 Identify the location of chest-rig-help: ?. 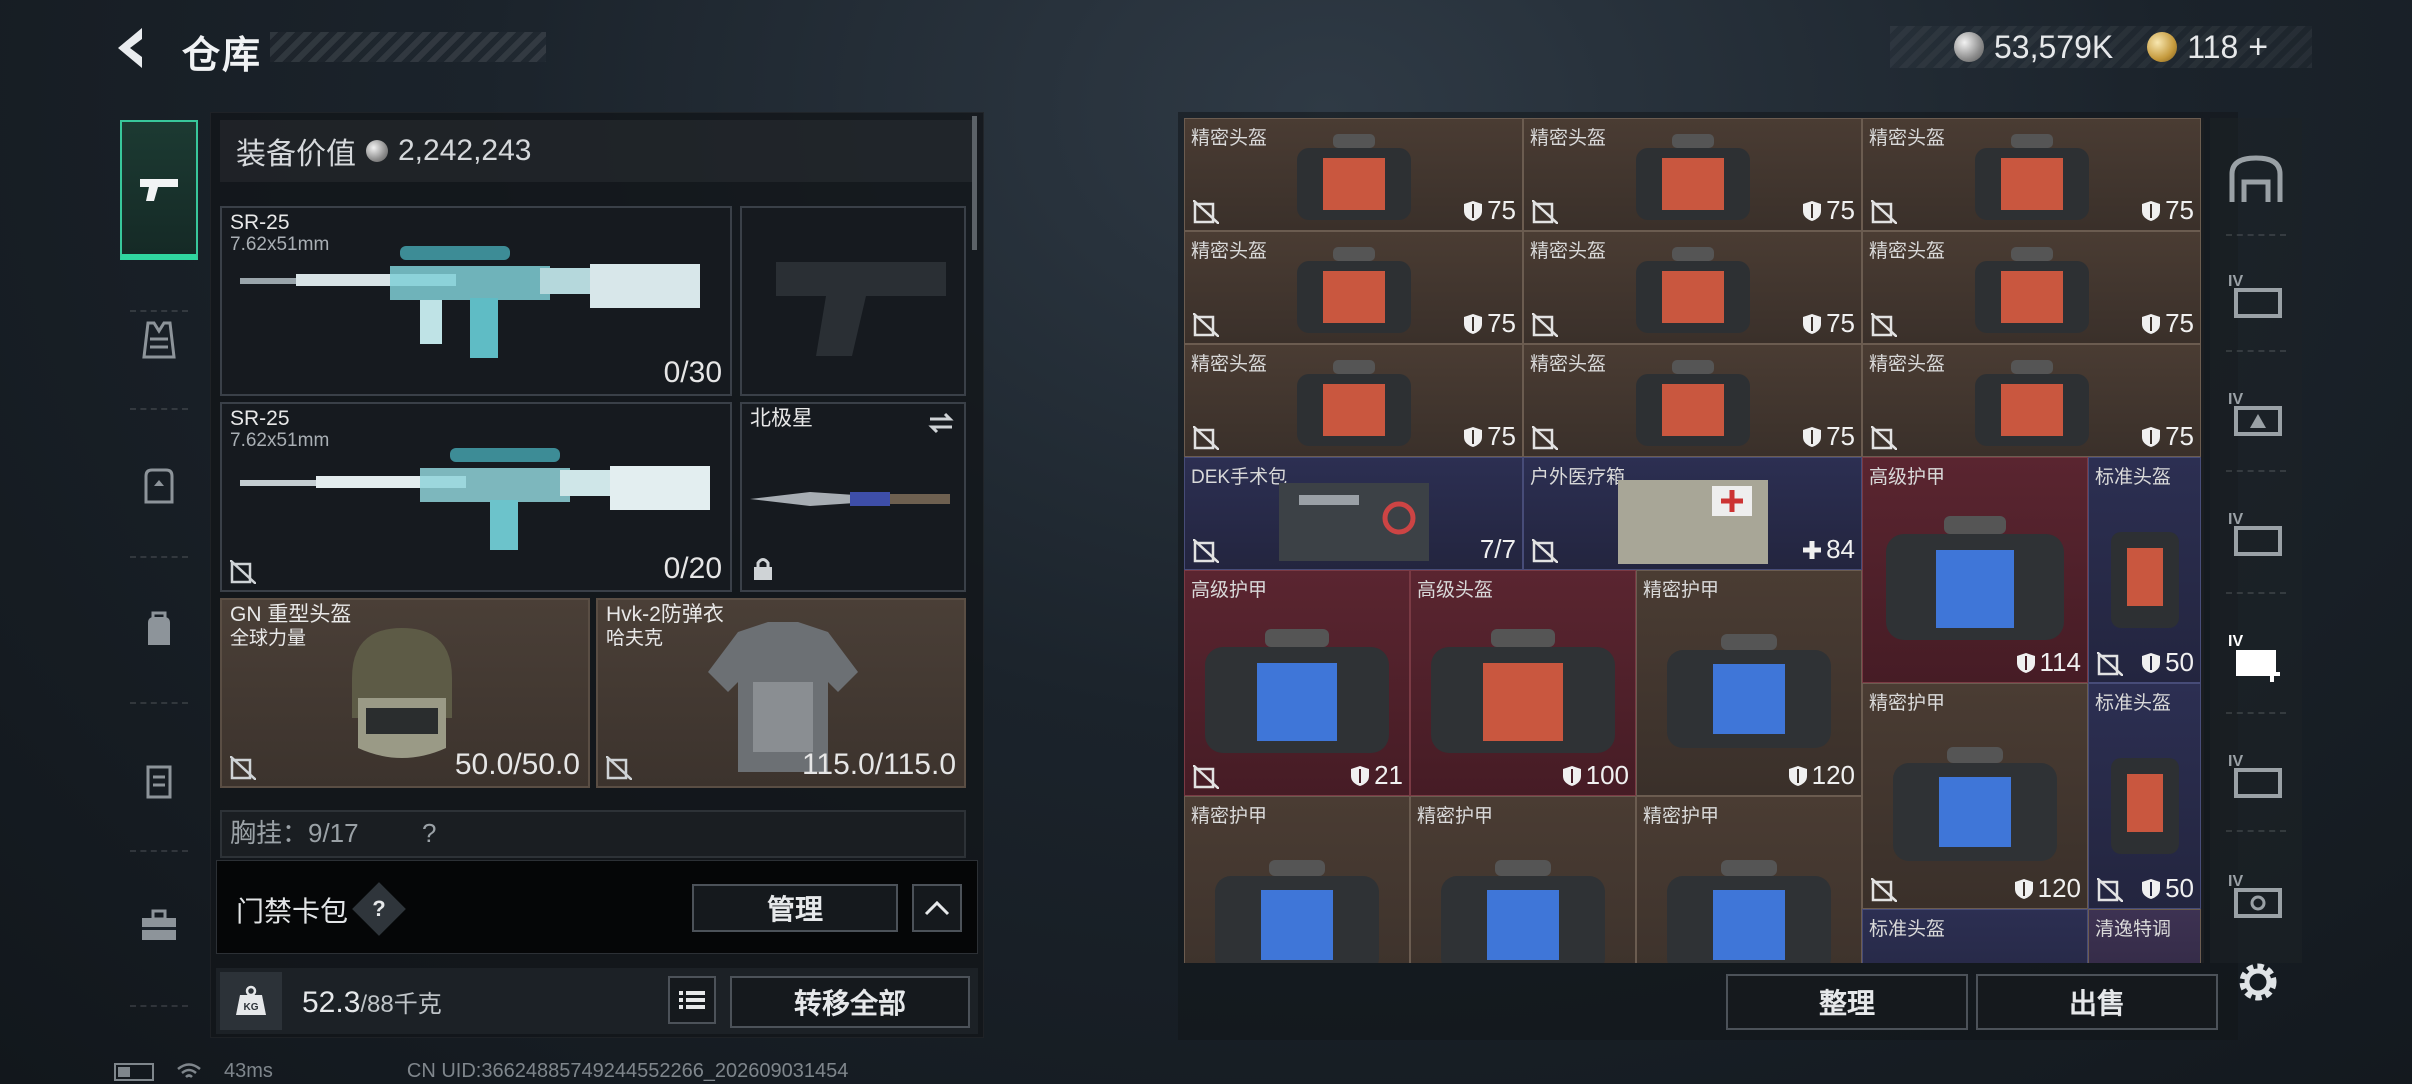
(429, 833).